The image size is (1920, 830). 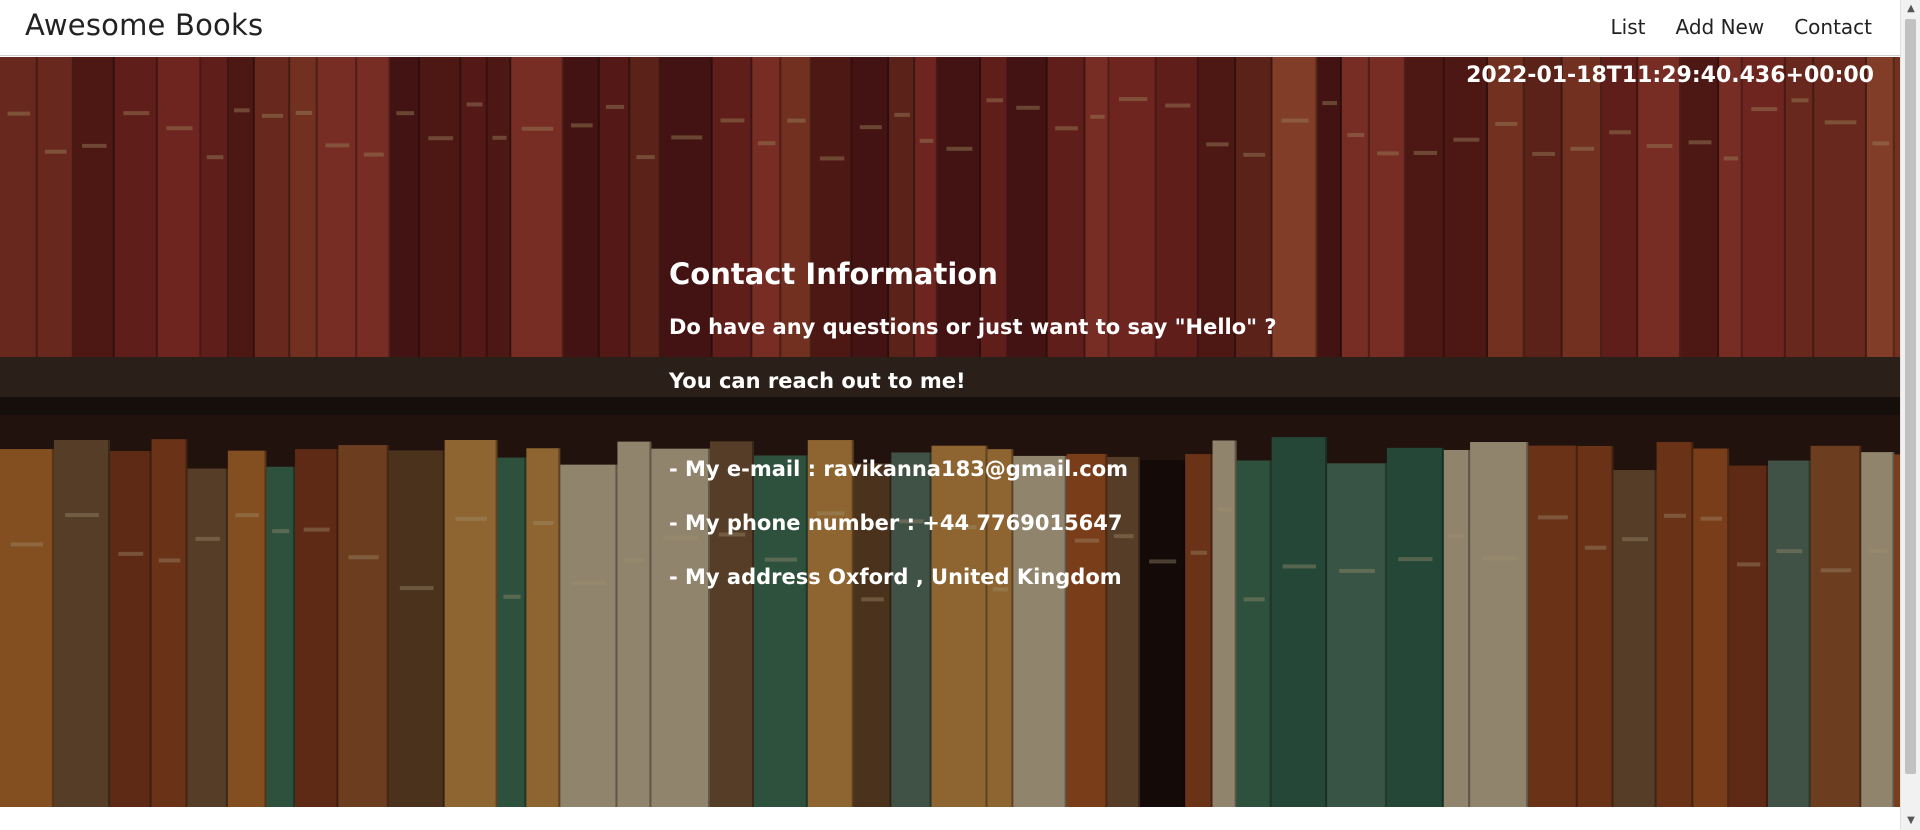 I want to click on nav-link-list: List, so click(x=1628, y=27).